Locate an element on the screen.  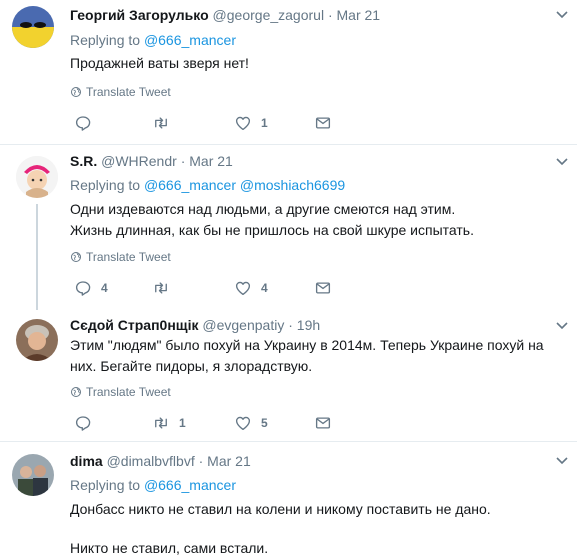
handle: @WHRendr is located at coordinates (139, 161).